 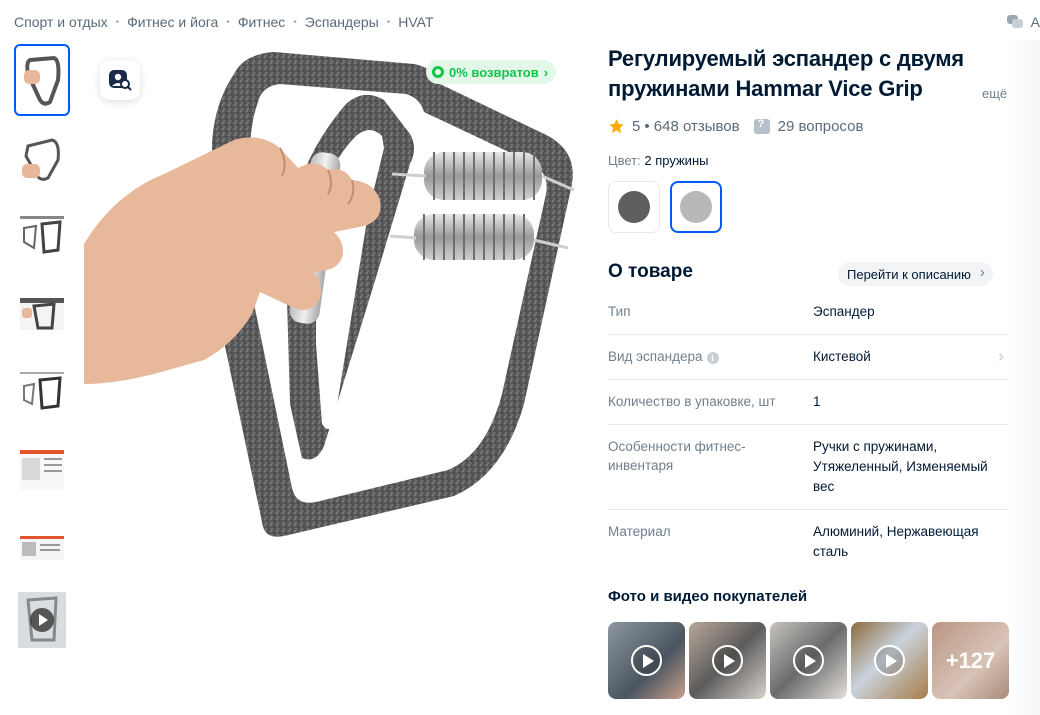 What do you see at coordinates (172, 22) in the screenshot?
I see `breadcrumb-item: Фитнес и йога` at bounding box center [172, 22].